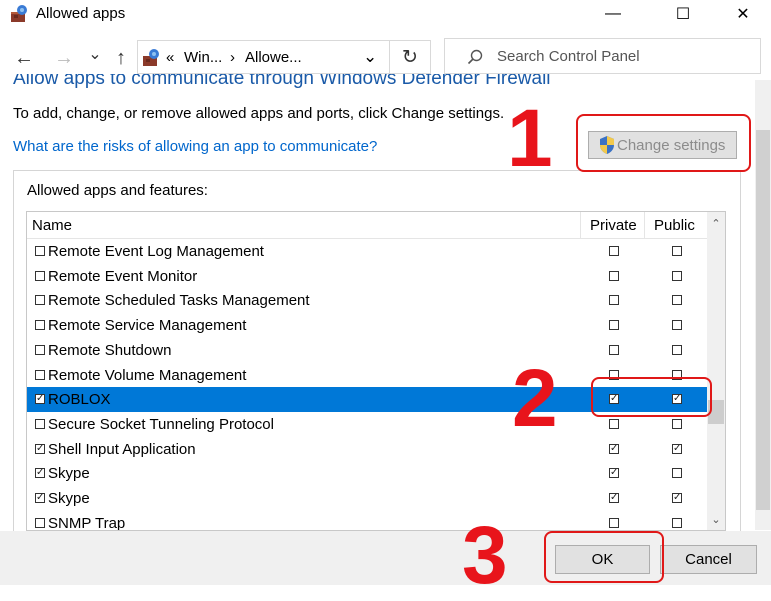  I want to click on window-scroll-thumb, so click(763, 320).